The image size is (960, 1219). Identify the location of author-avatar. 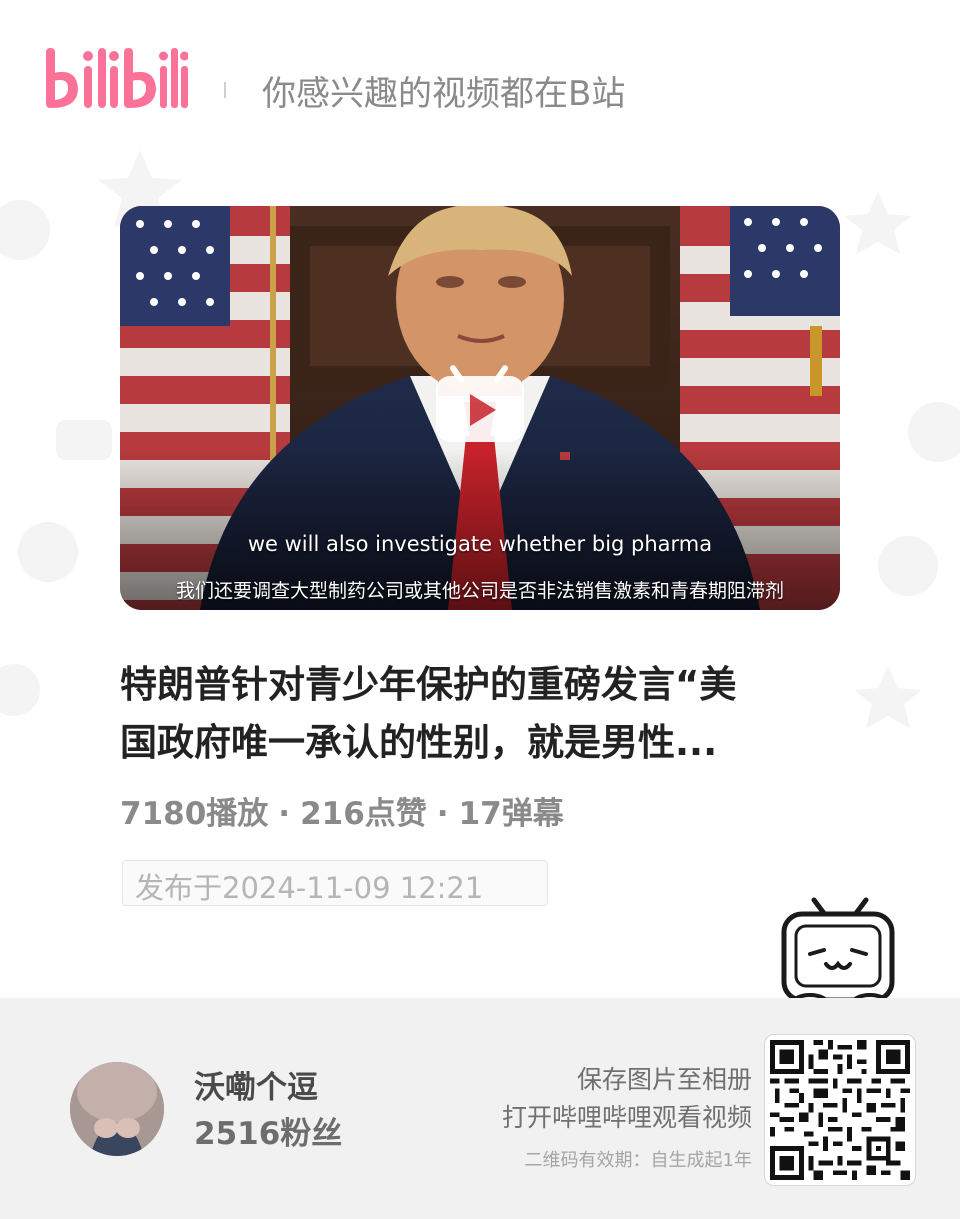
(117, 1109).